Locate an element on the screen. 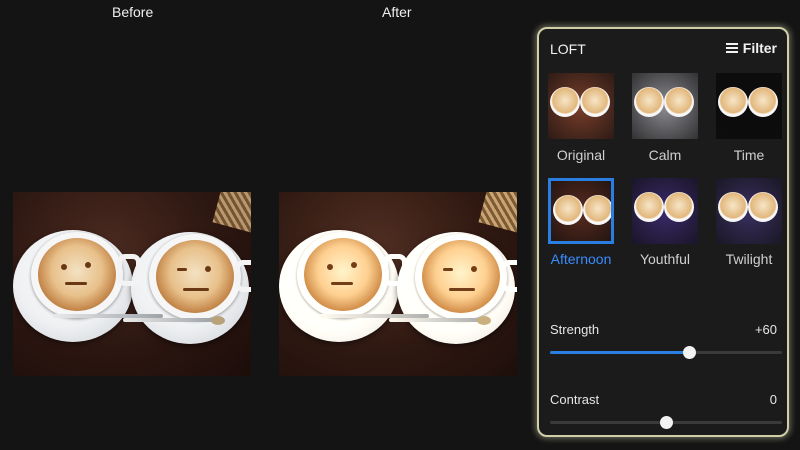 The image size is (800, 450). filter-label-youthful: Youthful is located at coordinates (665, 259).